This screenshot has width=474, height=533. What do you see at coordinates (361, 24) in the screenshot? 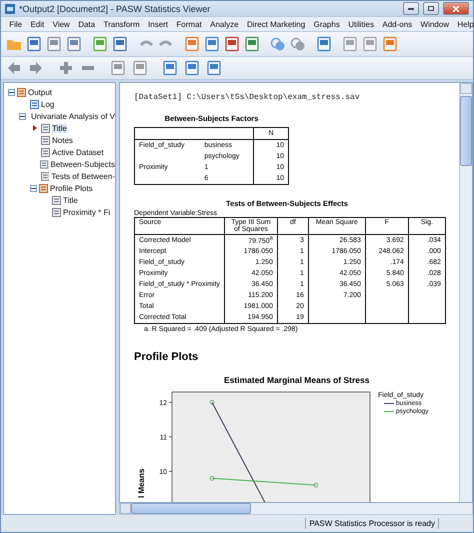
I see `menu-item: Utilities` at bounding box center [361, 24].